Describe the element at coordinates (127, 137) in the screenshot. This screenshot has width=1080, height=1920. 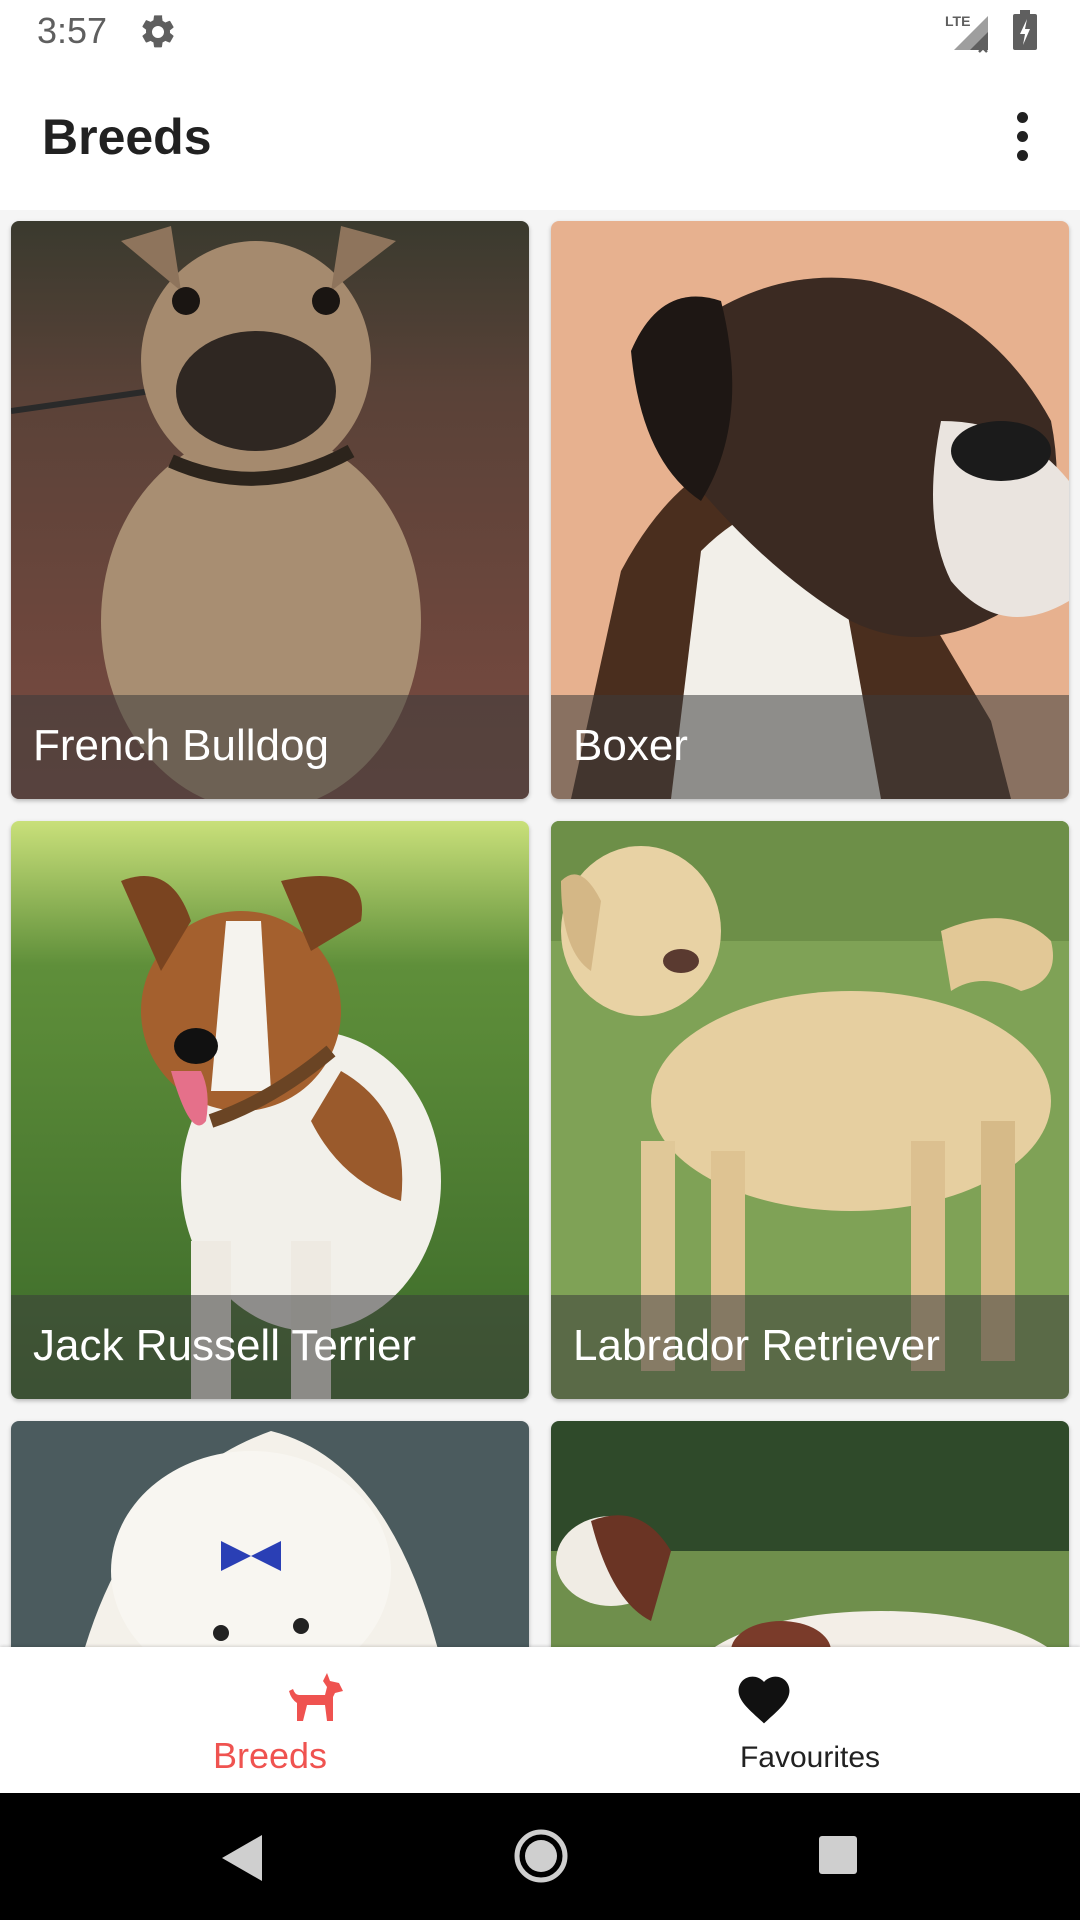
I see `page-title: Breeds` at that location.